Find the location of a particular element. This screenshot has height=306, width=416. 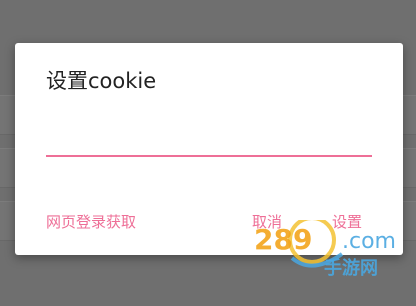

watermark-logo-graphic: 289 .com 手游网 is located at coordinates (325, 247).